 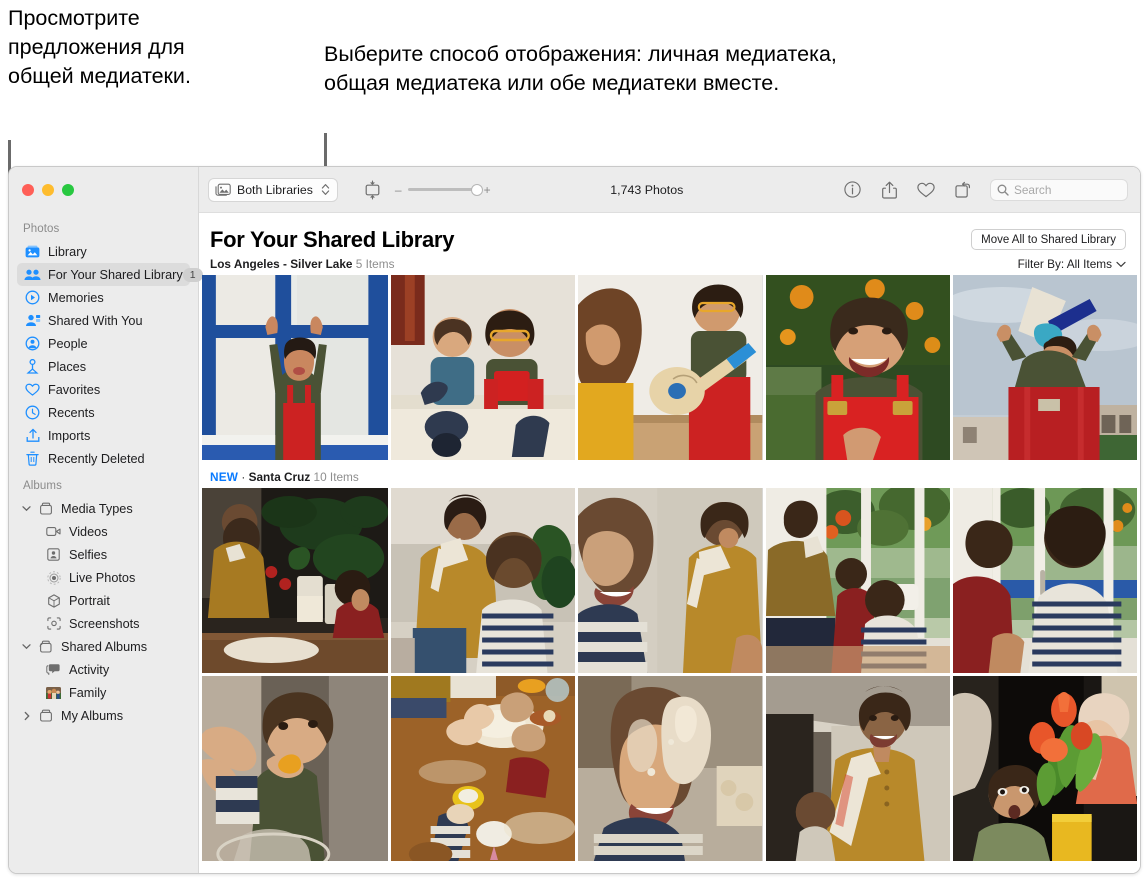 I want to click on memories-icon, so click(x=32, y=297).